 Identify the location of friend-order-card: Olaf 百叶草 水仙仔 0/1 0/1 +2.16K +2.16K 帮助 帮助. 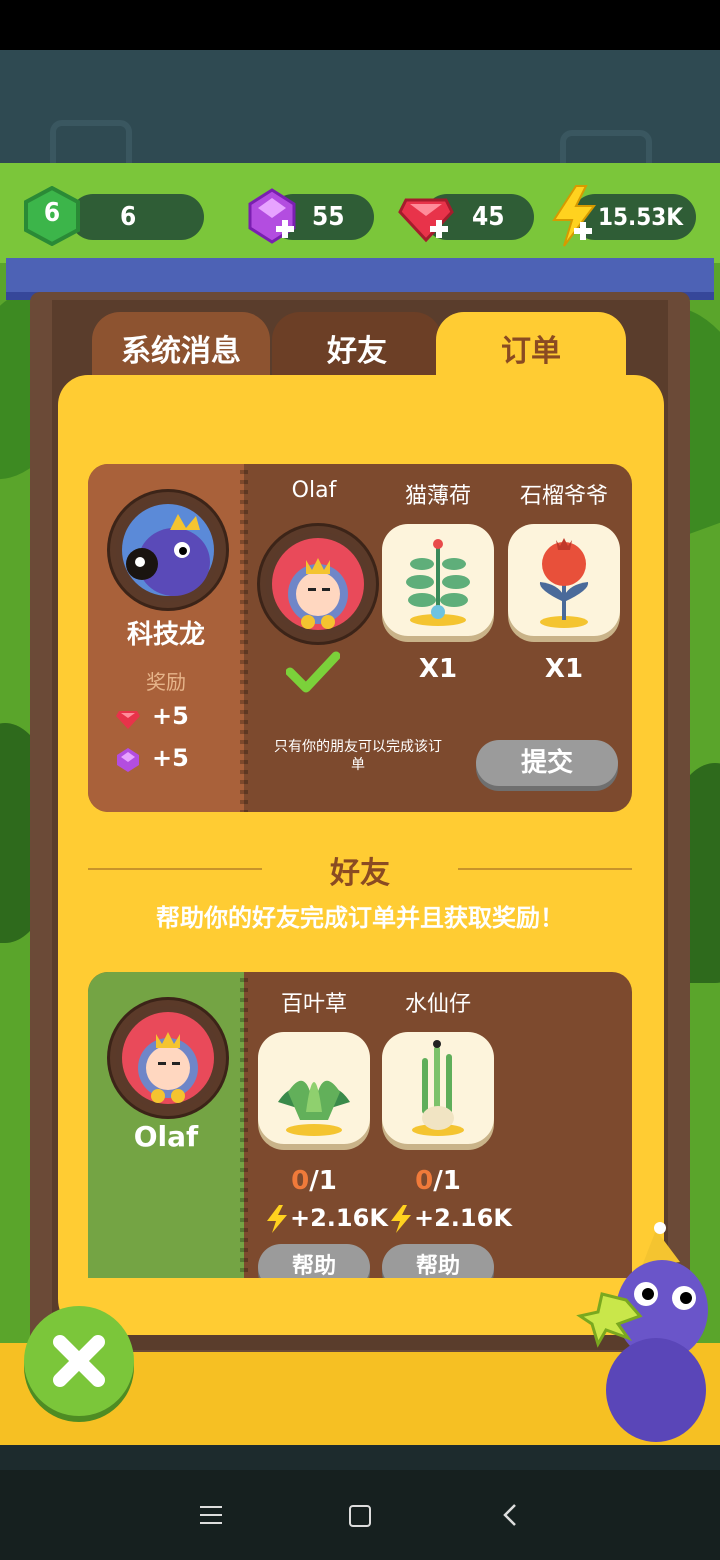
(360, 1125).